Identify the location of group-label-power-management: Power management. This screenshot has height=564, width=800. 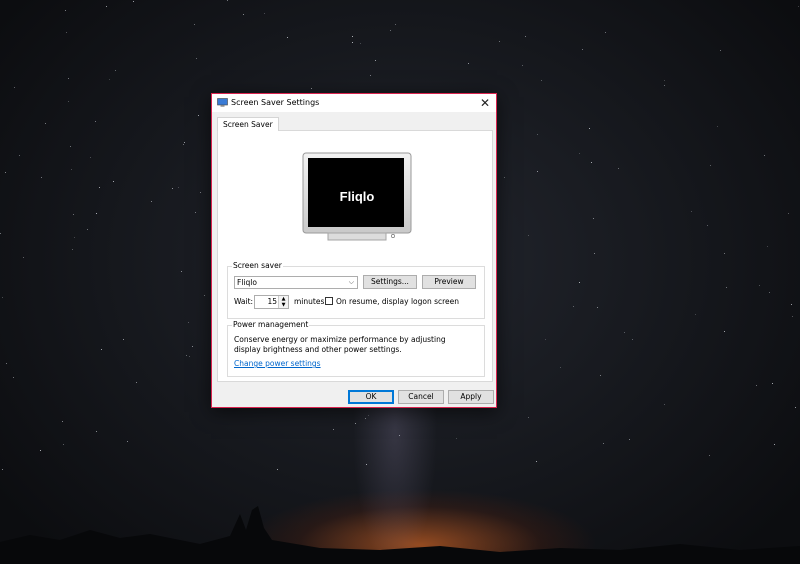
(271, 324).